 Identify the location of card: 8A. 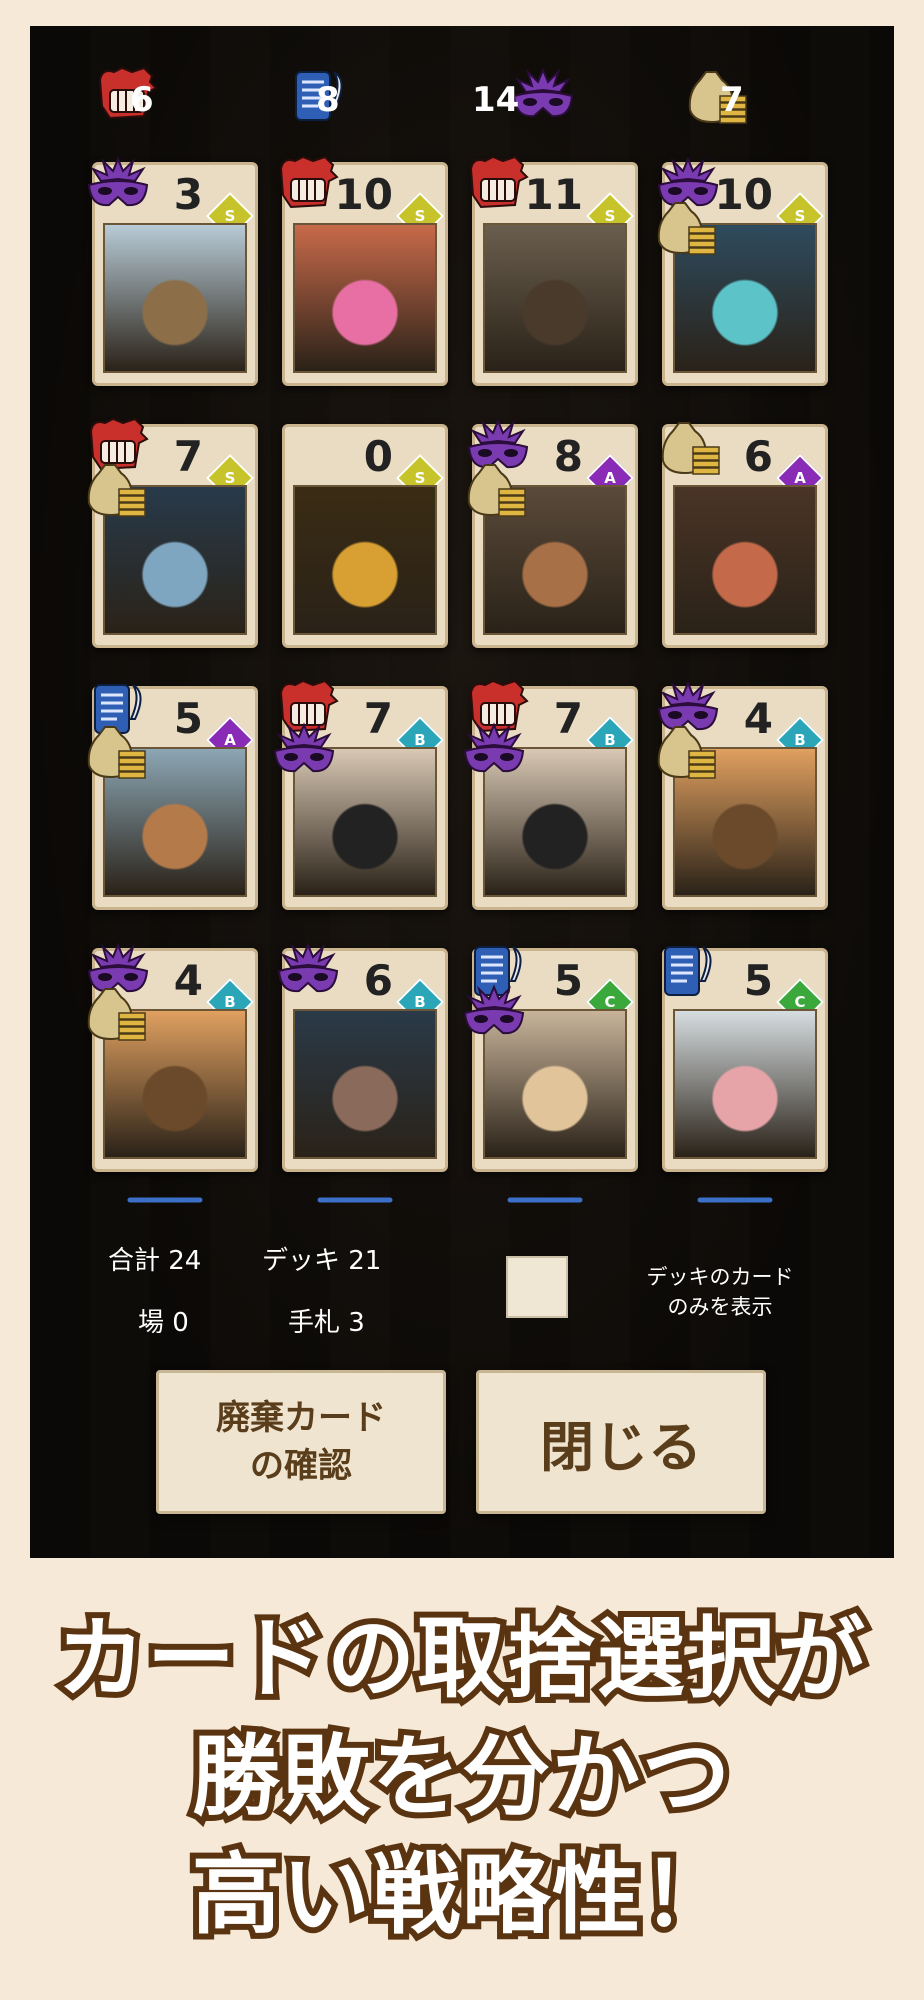
(552, 533).